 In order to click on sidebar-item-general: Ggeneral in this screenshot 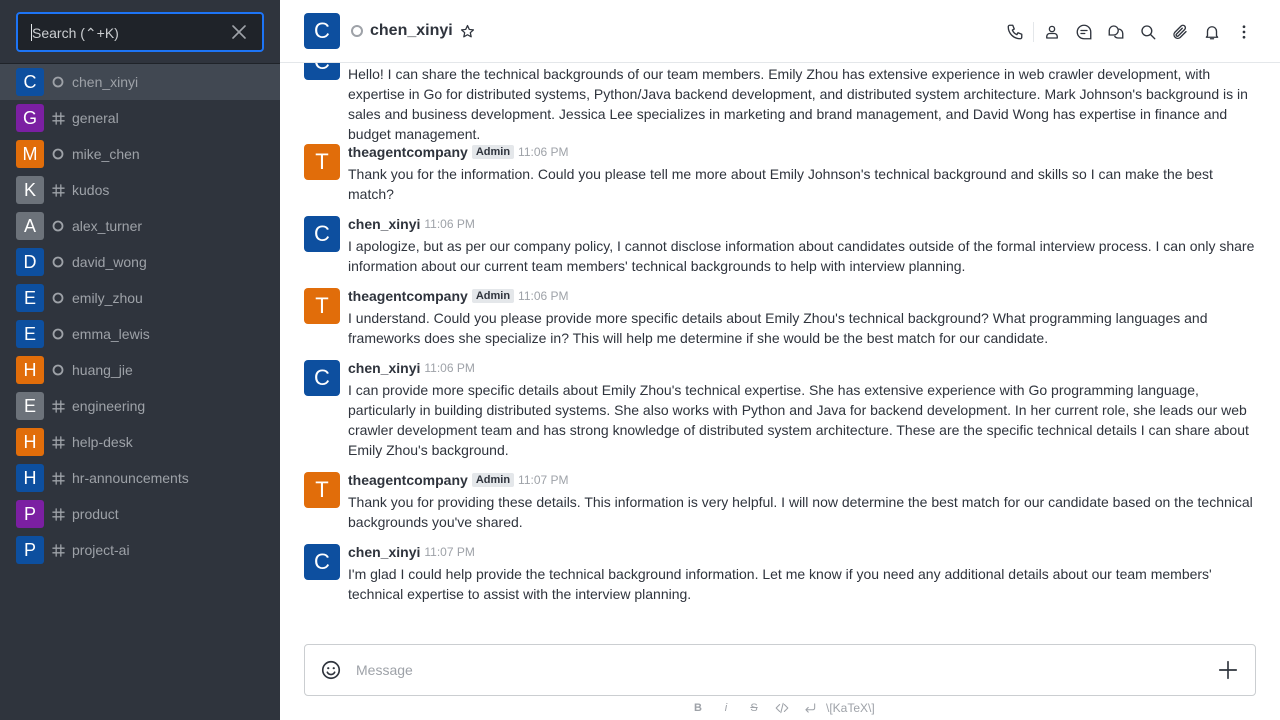, I will do `click(140, 118)`.